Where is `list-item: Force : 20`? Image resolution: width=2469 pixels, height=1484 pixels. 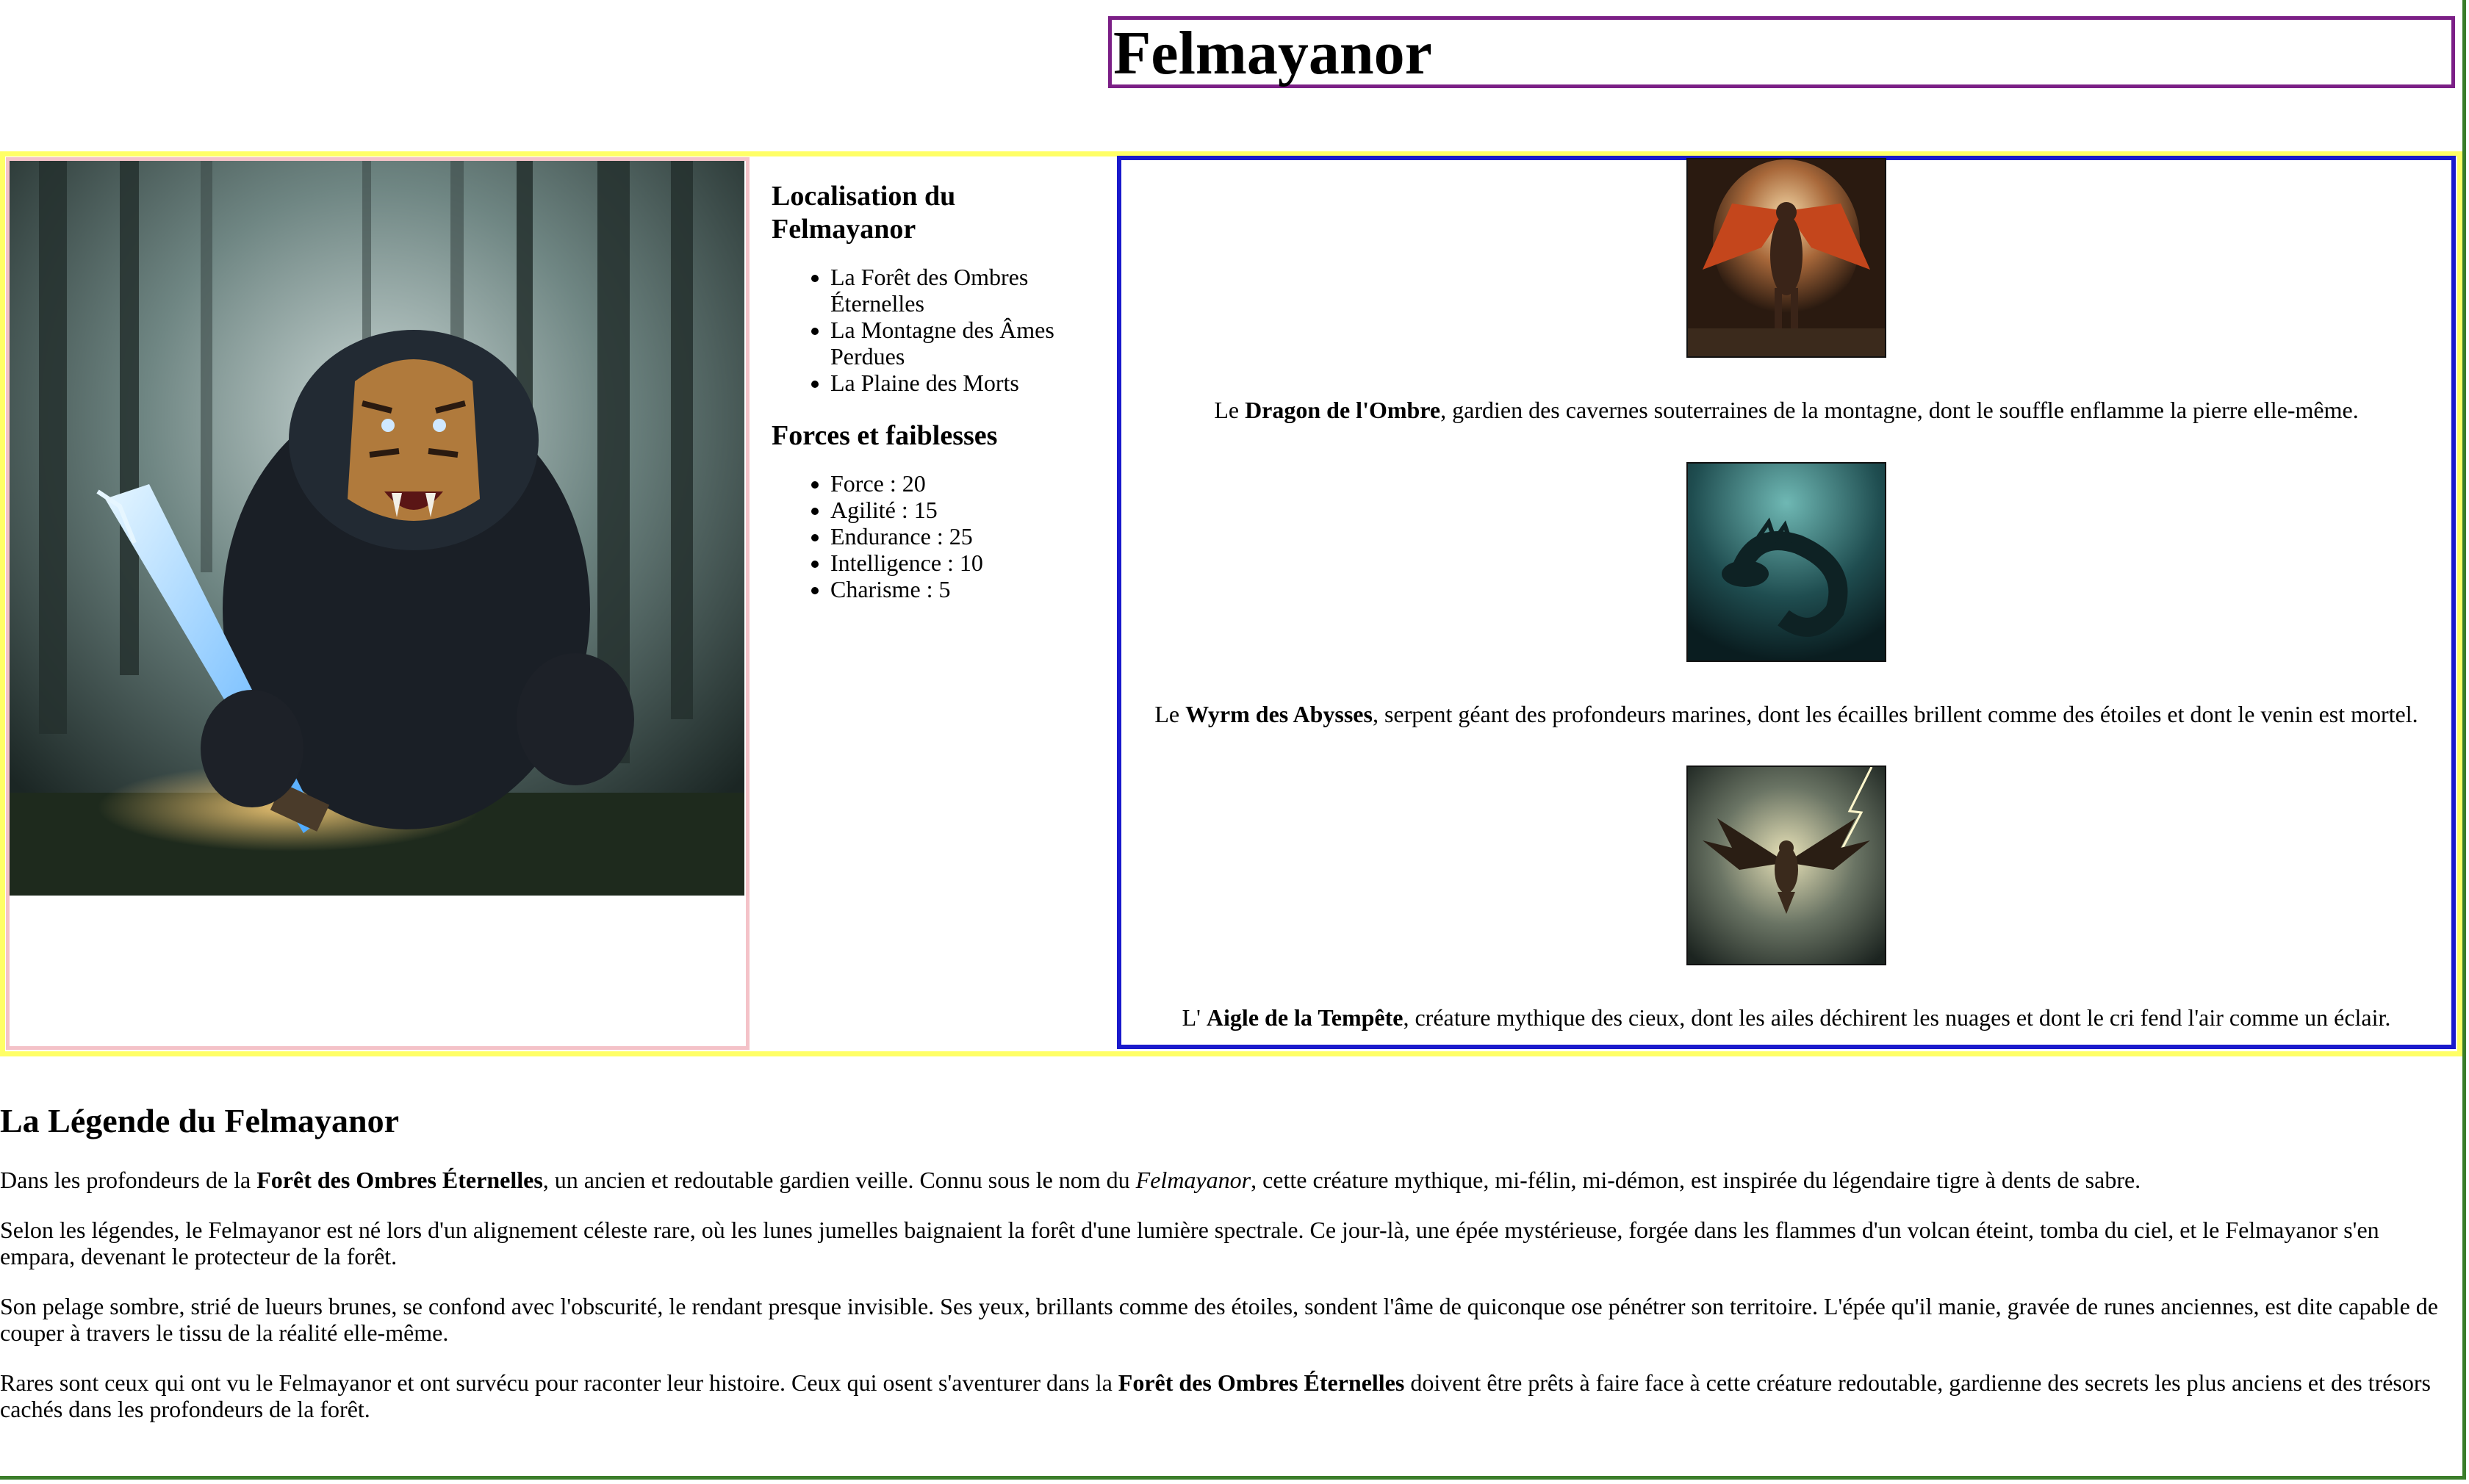 list-item: Force : 20 is located at coordinates (963, 483).